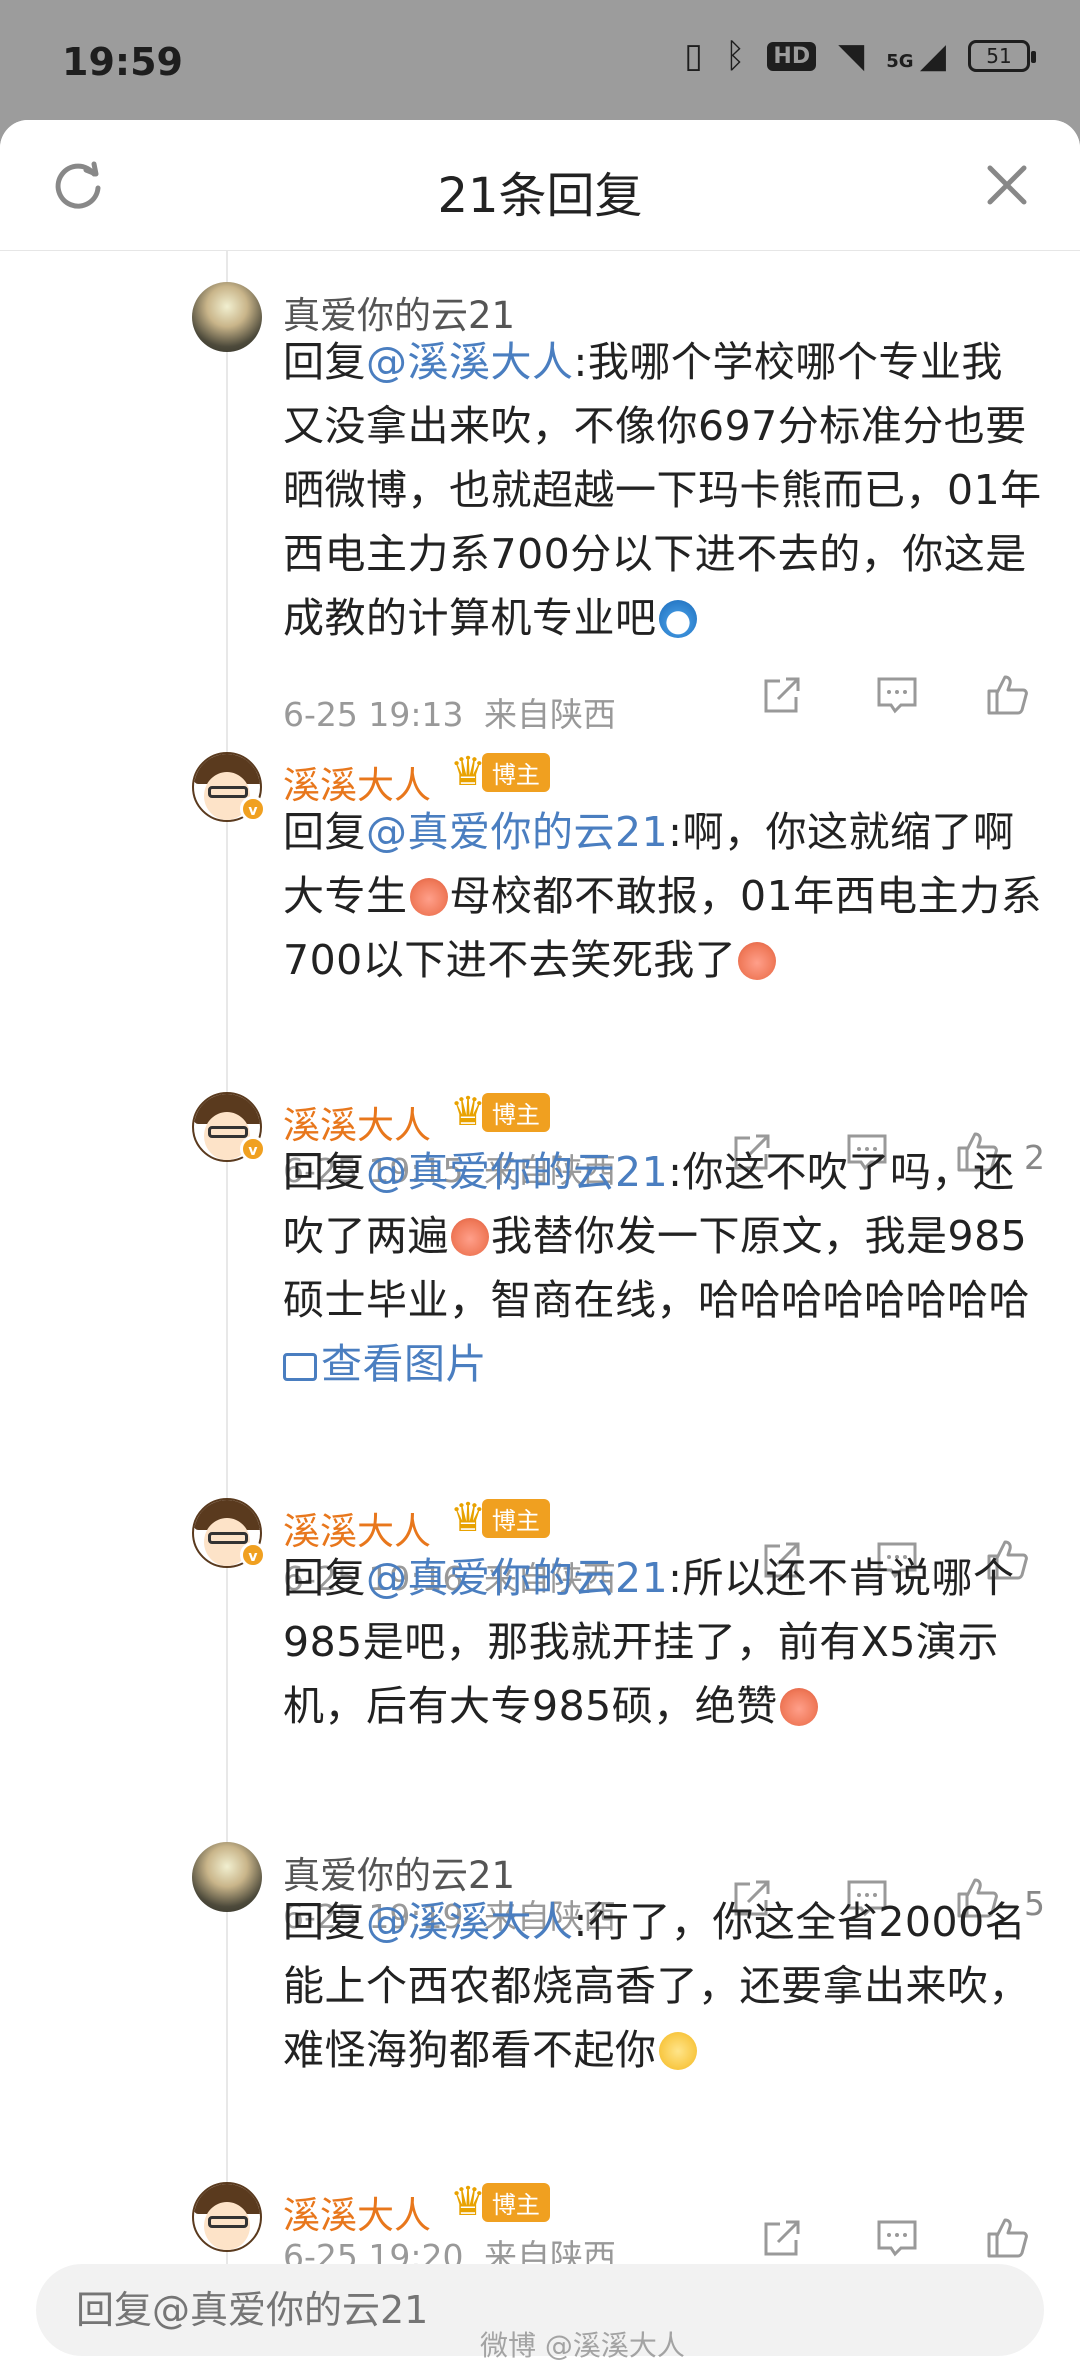  What do you see at coordinates (693, 56) in the screenshot?
I see `vibrate-icon: ▯` at bounding box center [693, 56].